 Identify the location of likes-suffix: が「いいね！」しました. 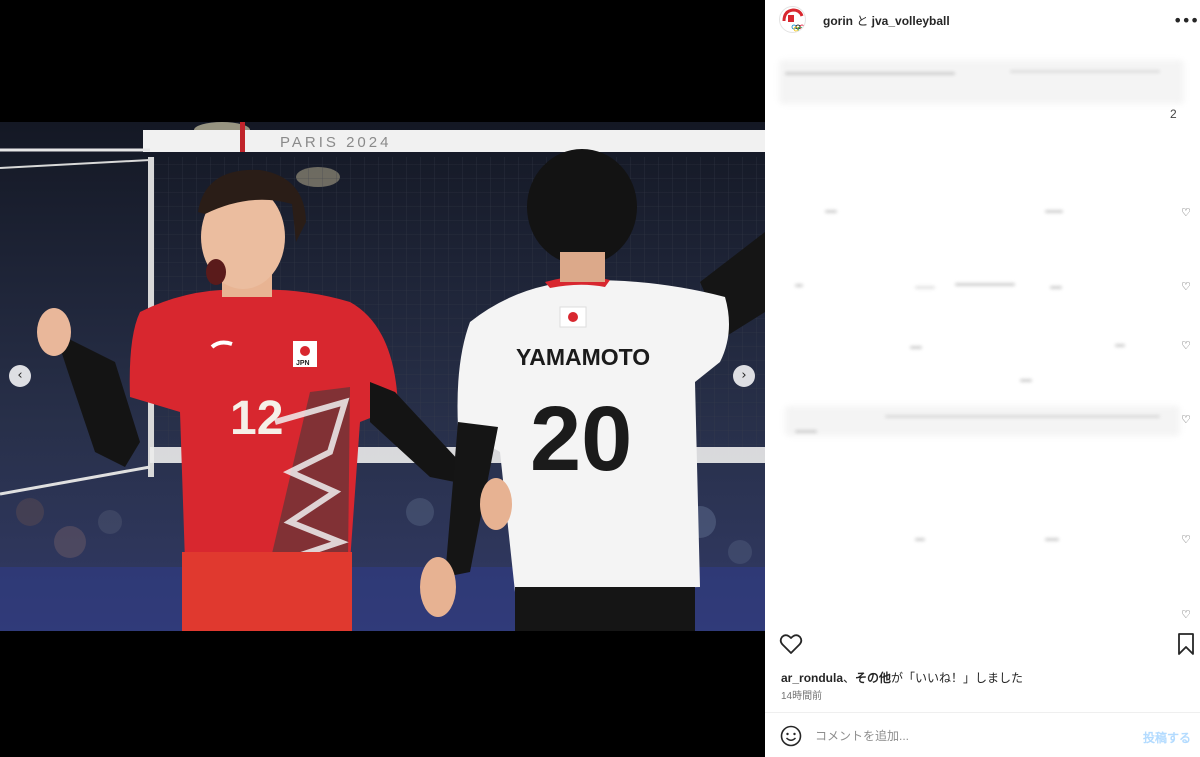
(957, 678).